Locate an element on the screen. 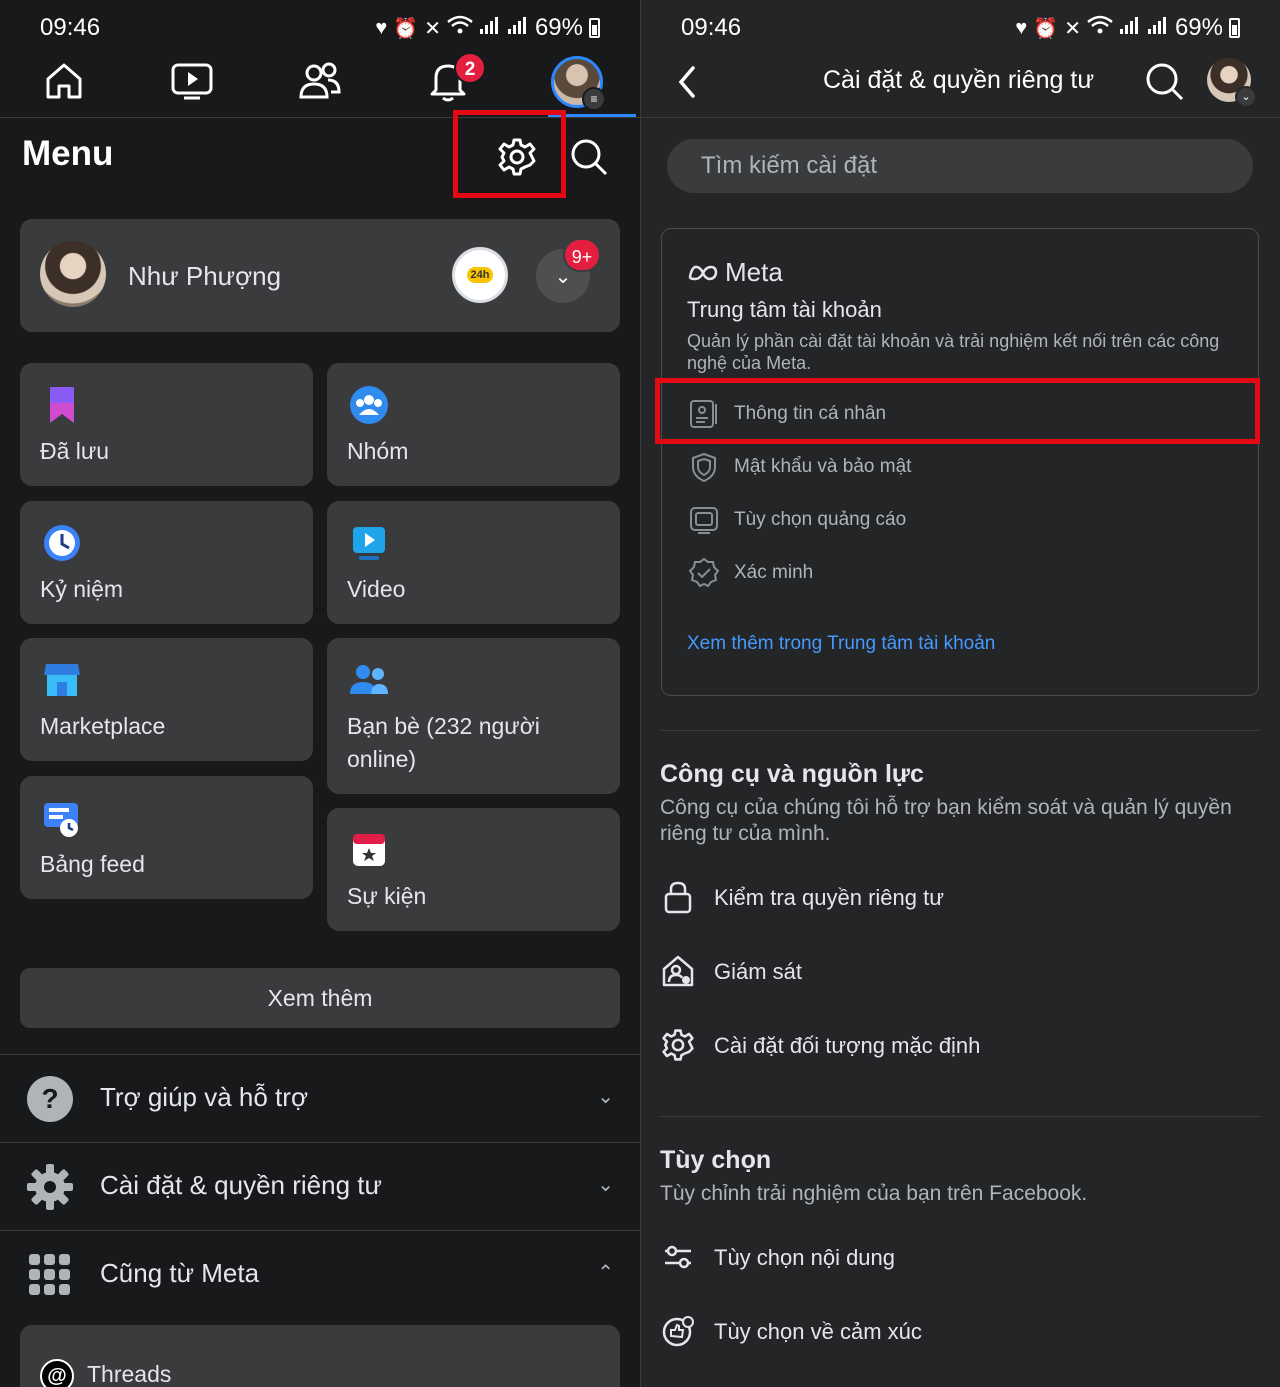 The image size is (1280, 1387). settings-search-button is located at coordinates (1165, 82).